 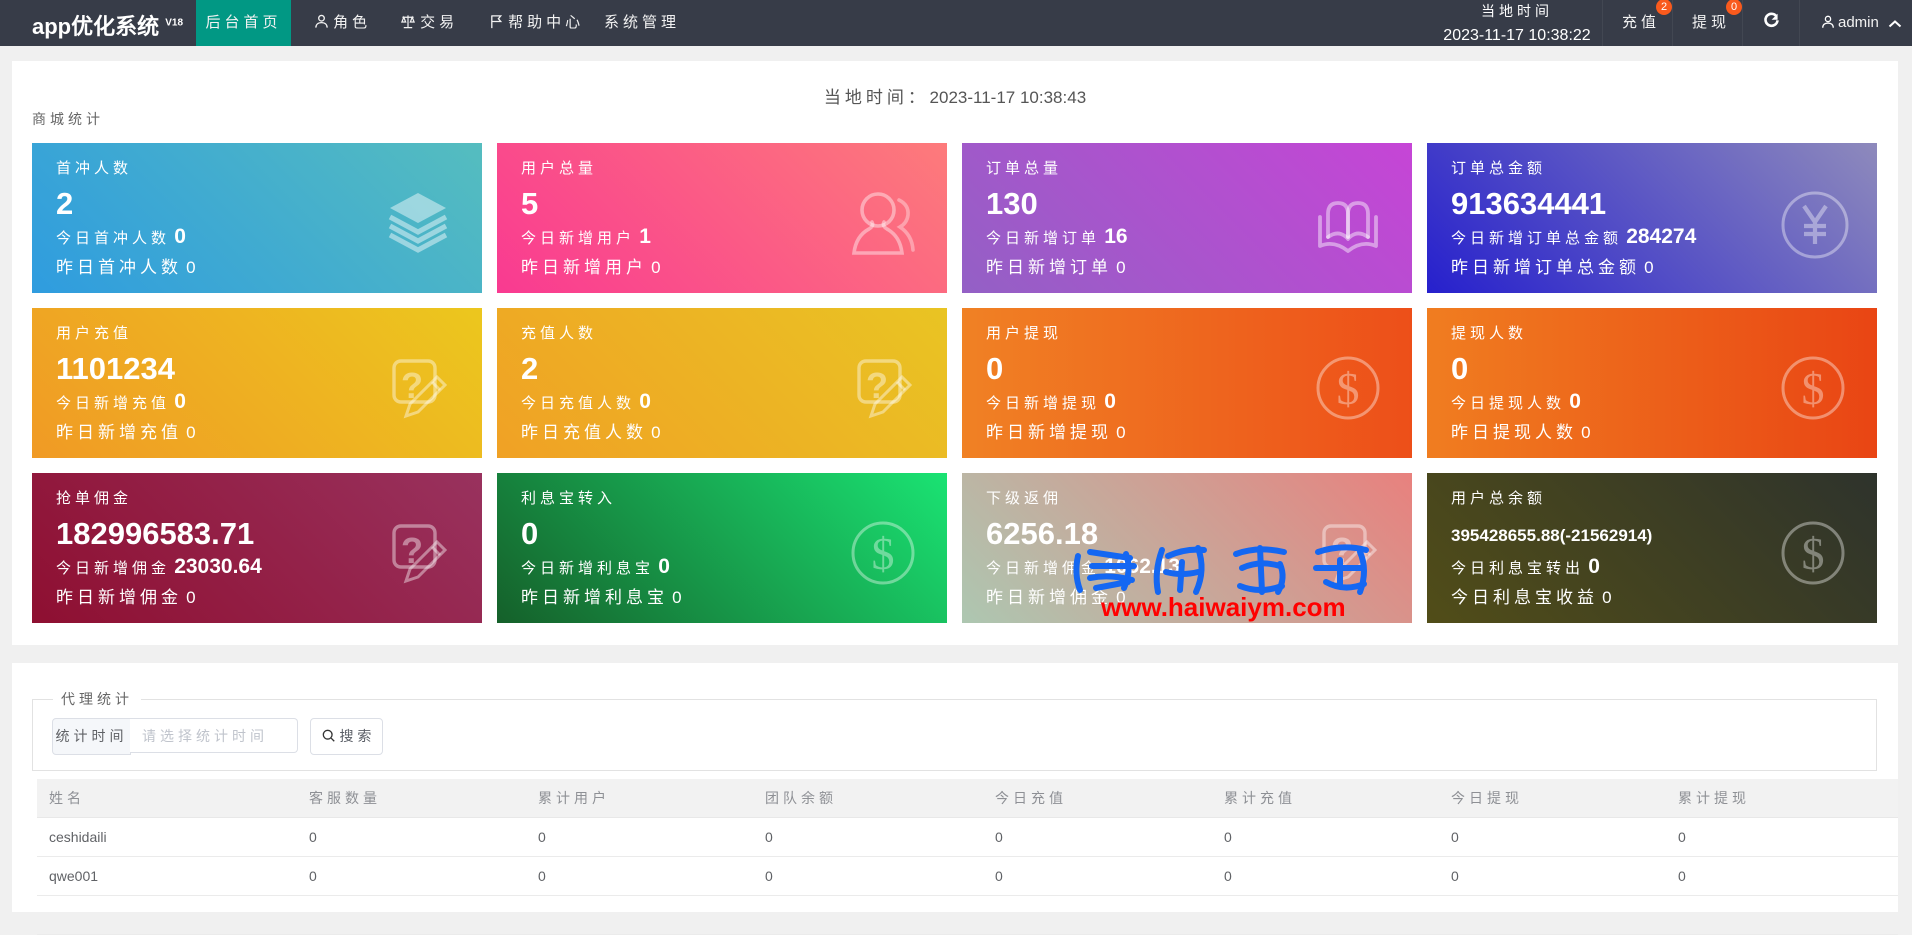 I want to click on svg-text: www.haiwaiym.com, so click(x=1223, y=607).